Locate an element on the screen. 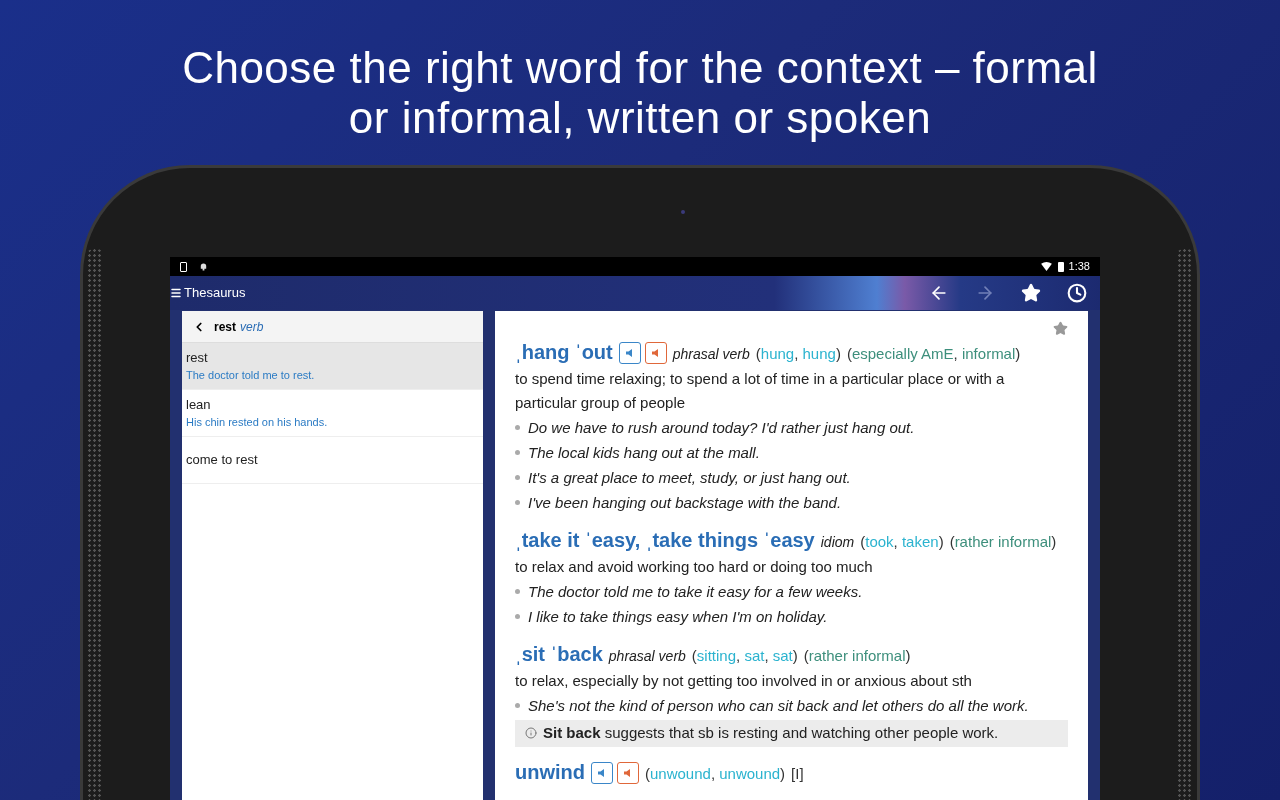 The image size is (1280, 800). headword: unwind is located at coordinates (550, 772).